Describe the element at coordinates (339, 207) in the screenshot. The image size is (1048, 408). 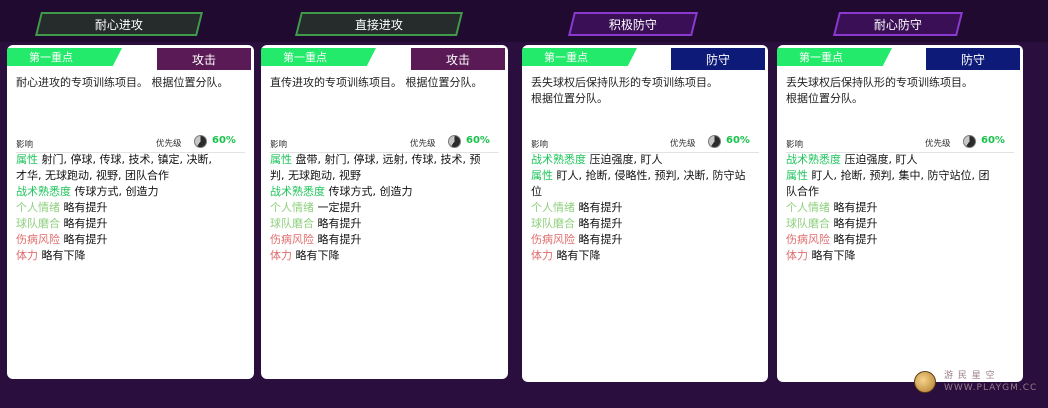
I see `impact-value: 一定提升` at that location.